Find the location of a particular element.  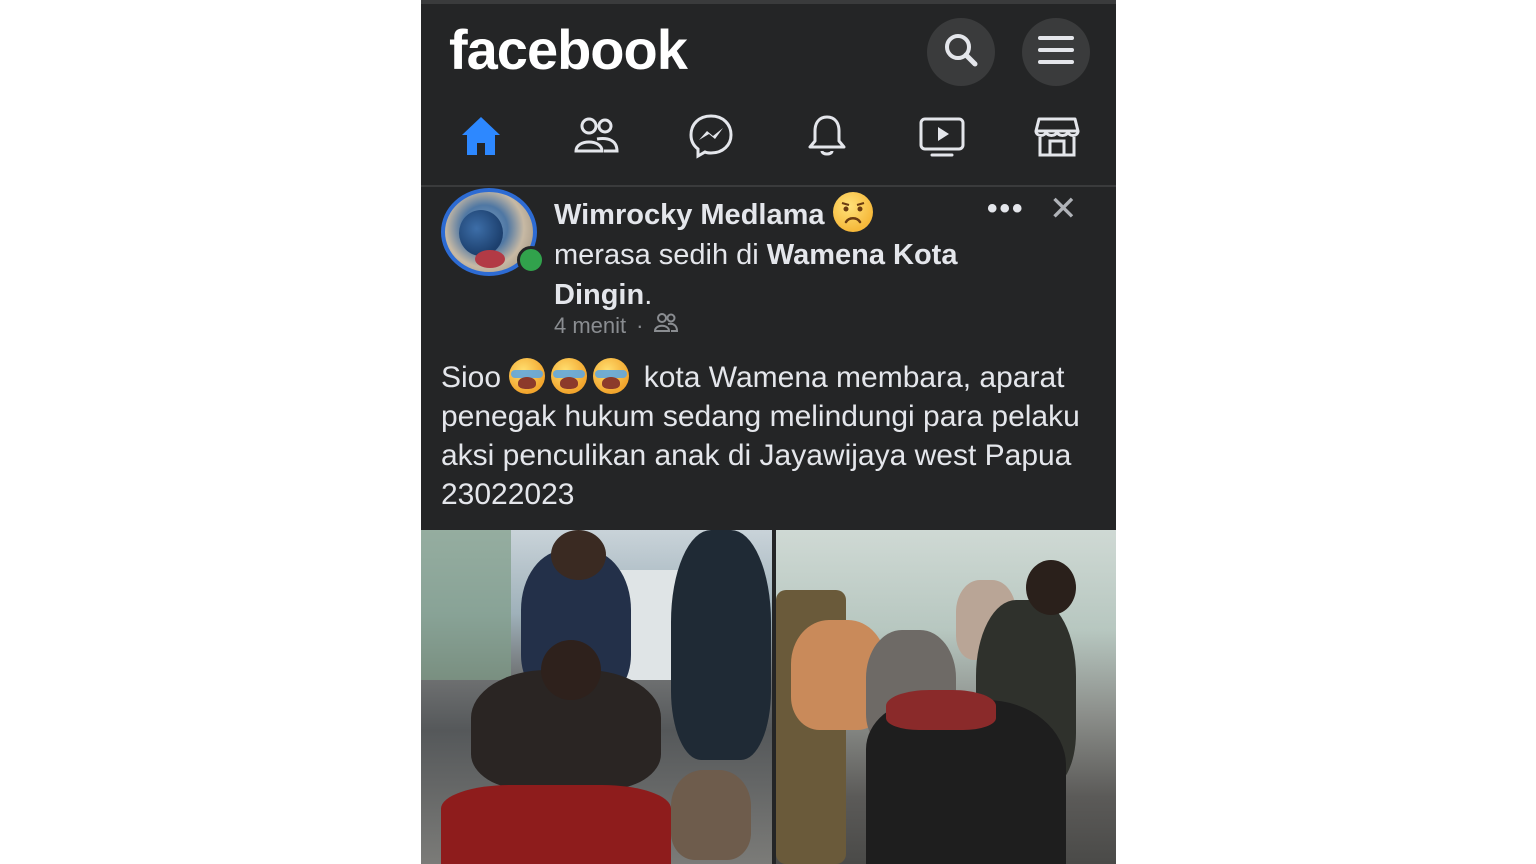

post-time: 4 menit is located at coordinates (590, 326).